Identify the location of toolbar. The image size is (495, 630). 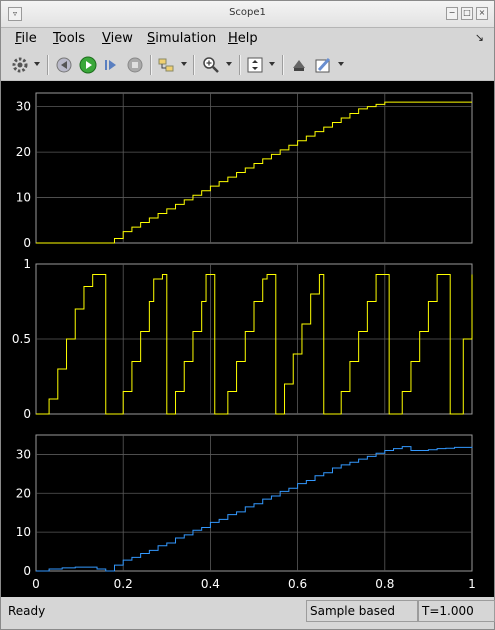
(247, 65).